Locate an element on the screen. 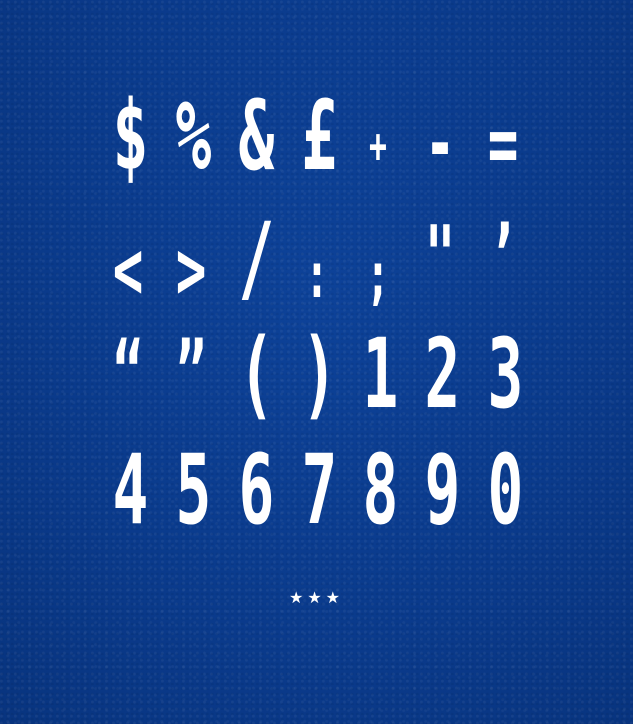 The width and height of the screenshot is (633, 724). glyph-greater-than: > is located at coordinates (191, 270).